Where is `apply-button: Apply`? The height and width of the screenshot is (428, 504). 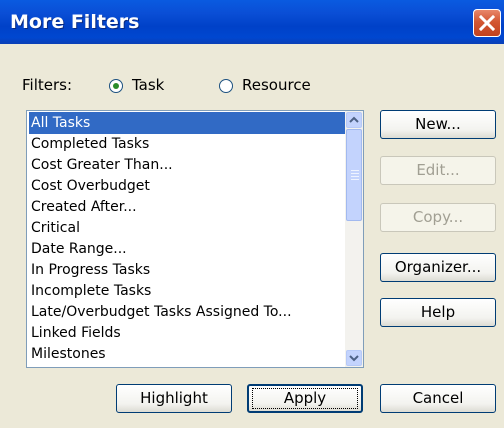
apply-button: Apply is located at coordinates (305, 398).